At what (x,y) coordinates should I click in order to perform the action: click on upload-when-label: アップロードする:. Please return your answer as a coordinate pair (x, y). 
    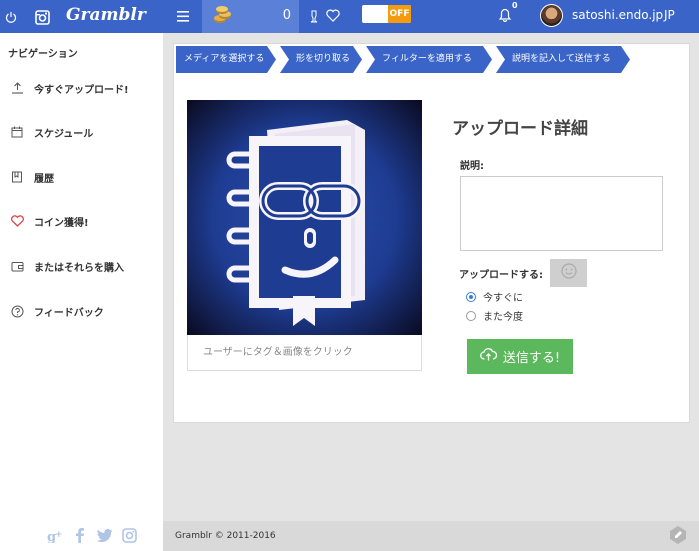
    Looking at the image, I should click on (501, 275).